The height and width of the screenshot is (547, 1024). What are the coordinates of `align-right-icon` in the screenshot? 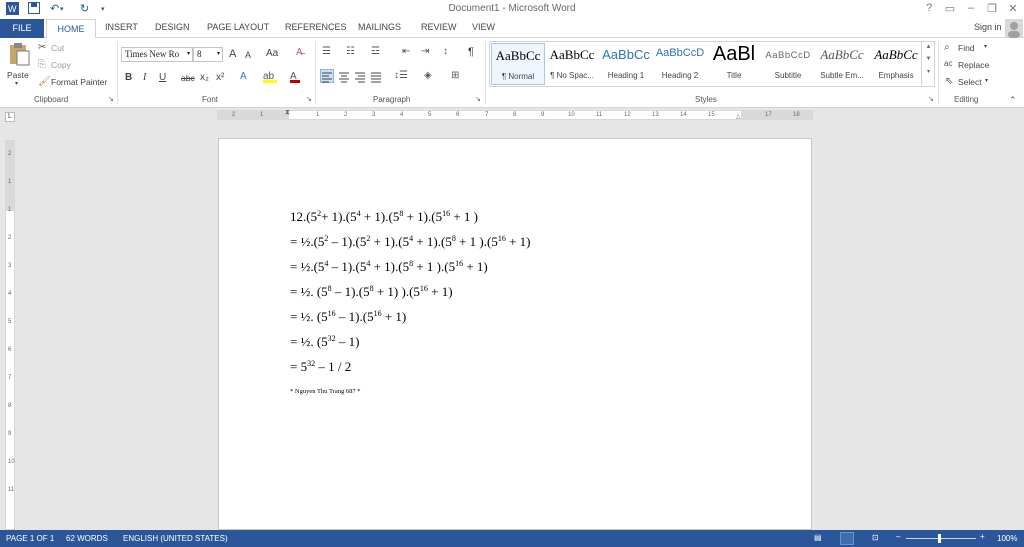 It's located at (360, 79).